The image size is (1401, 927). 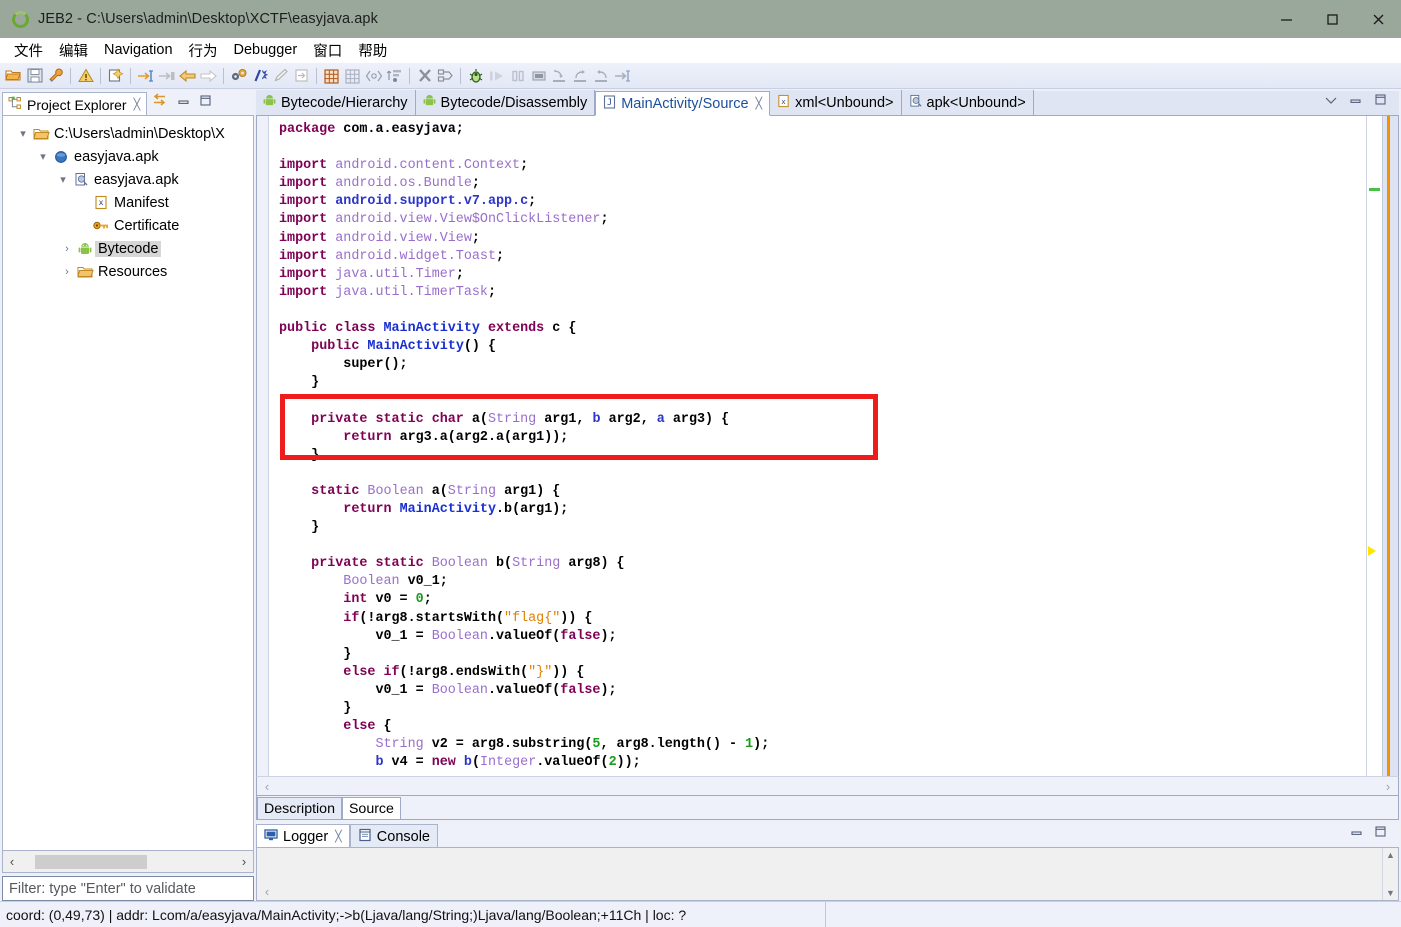 I want to click on apk-icon, so click(x=81, y=179).